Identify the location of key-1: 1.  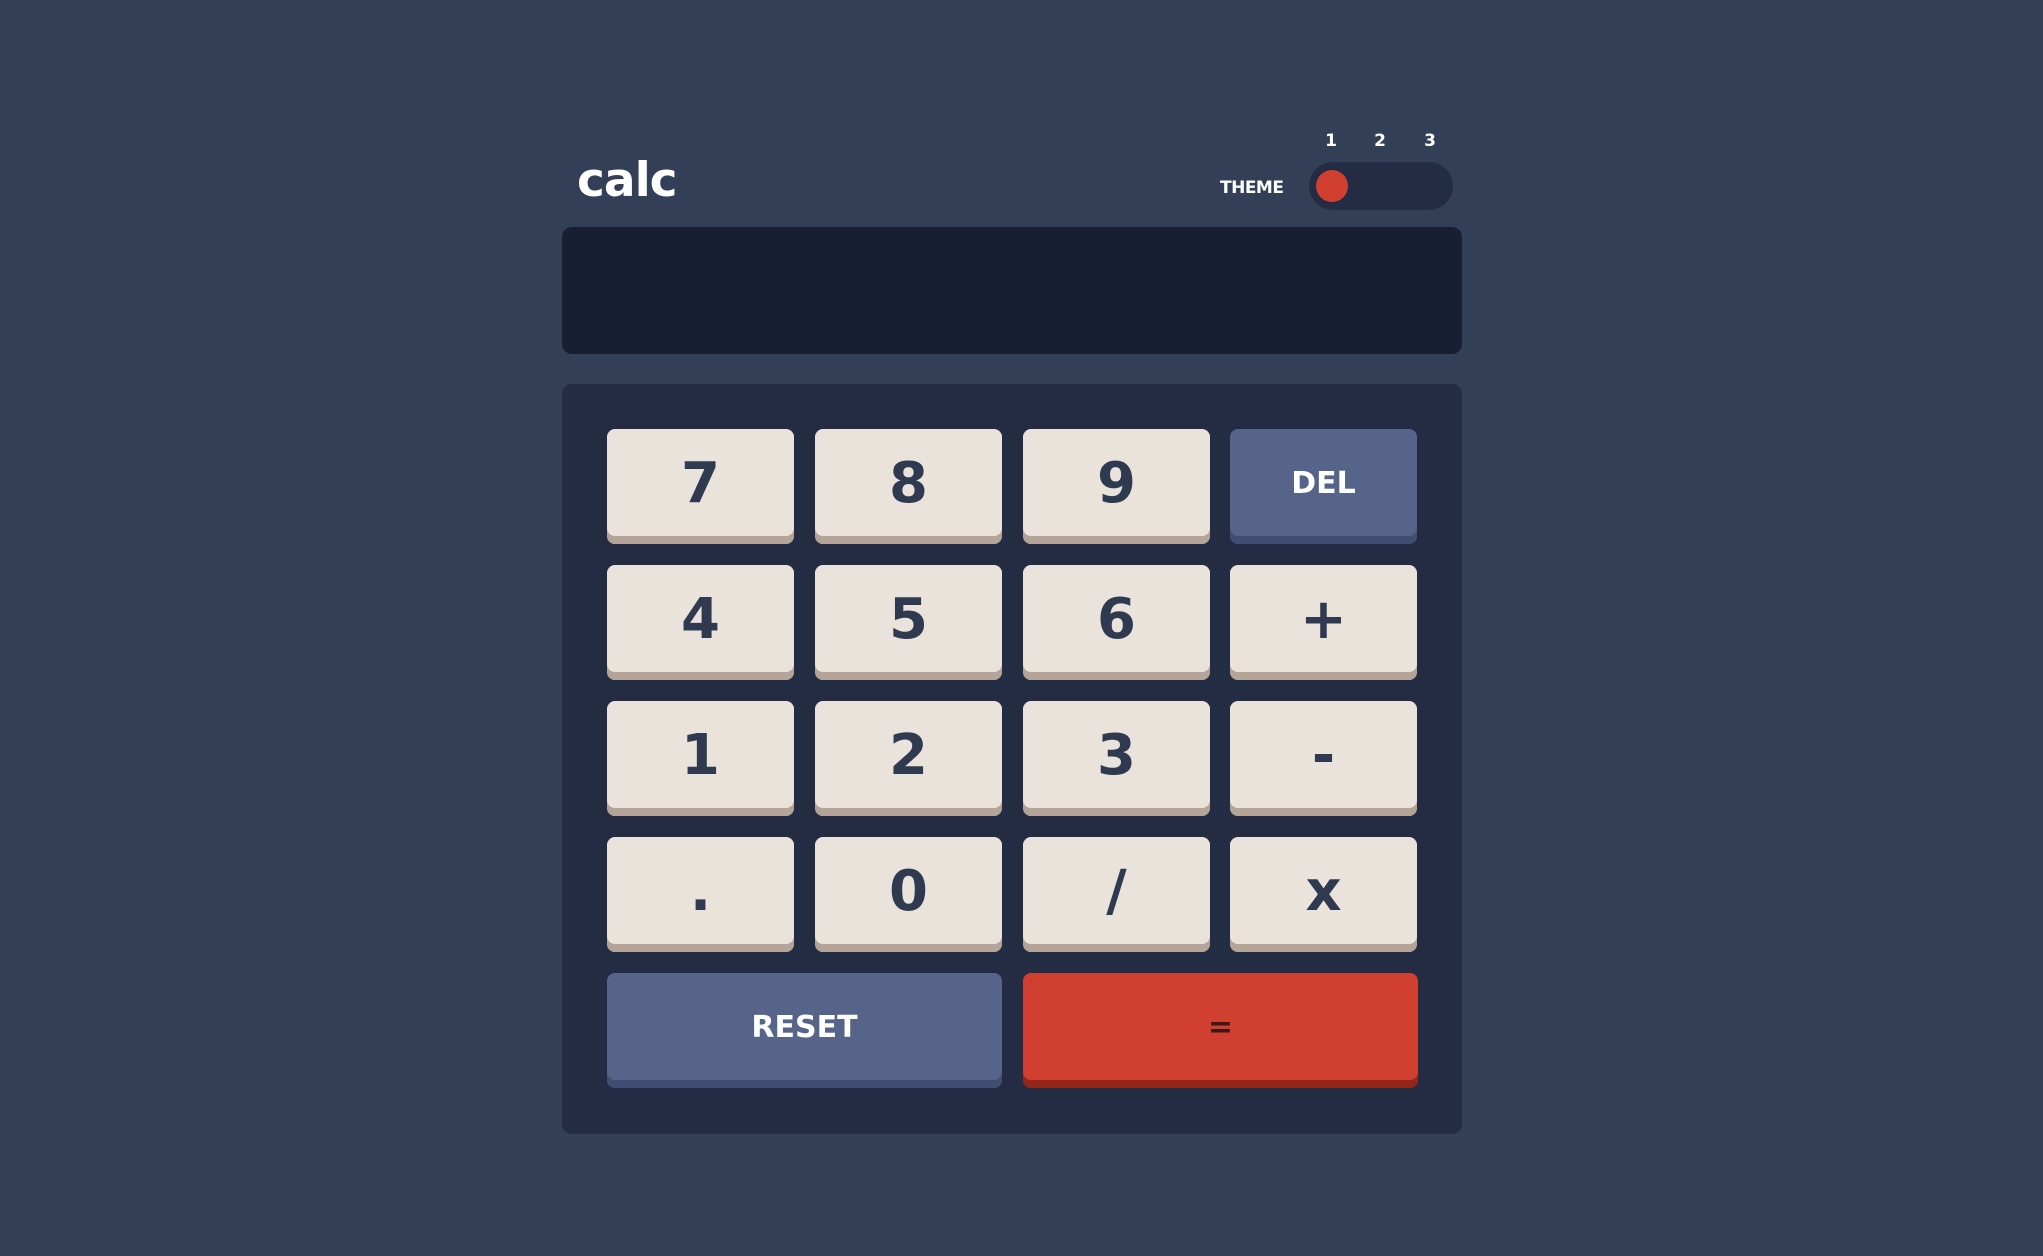
(700, 758).